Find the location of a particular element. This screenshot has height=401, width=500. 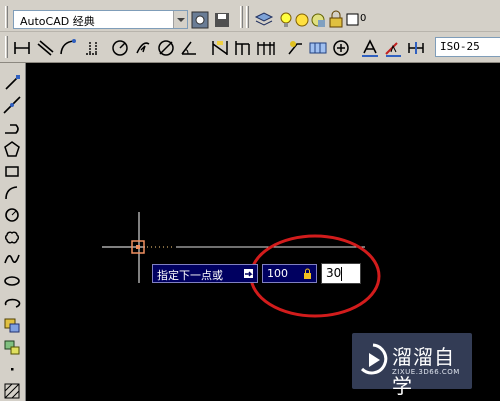

play-logo-icon is located at coordinates (374, 359).